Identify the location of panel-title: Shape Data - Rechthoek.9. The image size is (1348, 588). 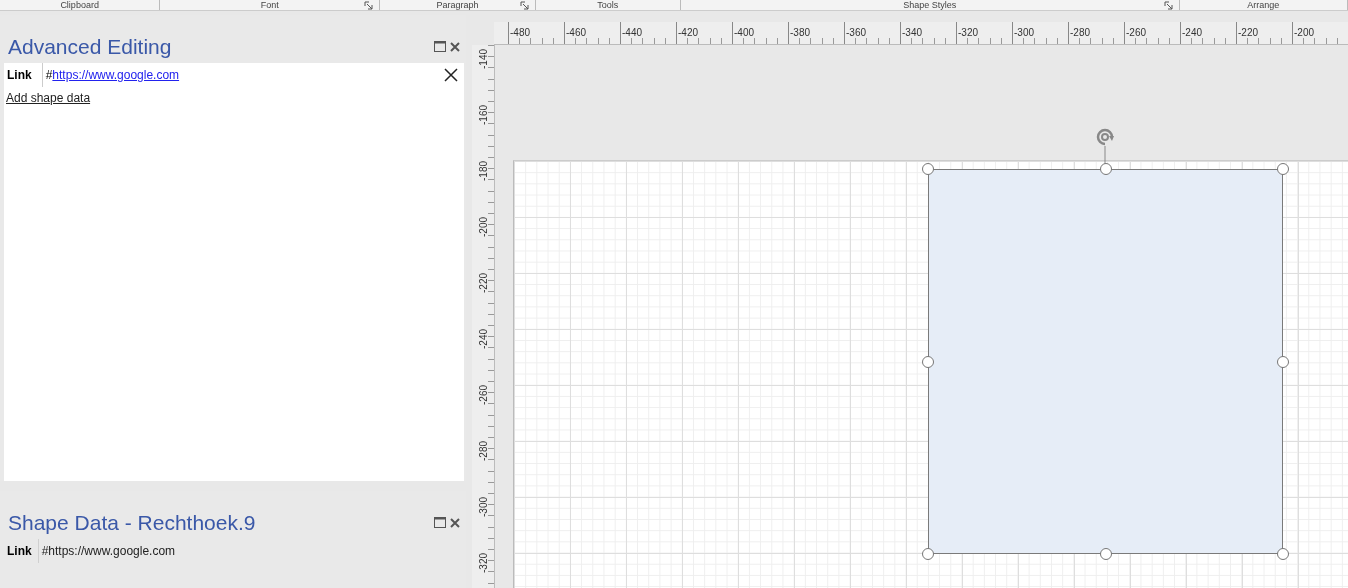
(132, 523).